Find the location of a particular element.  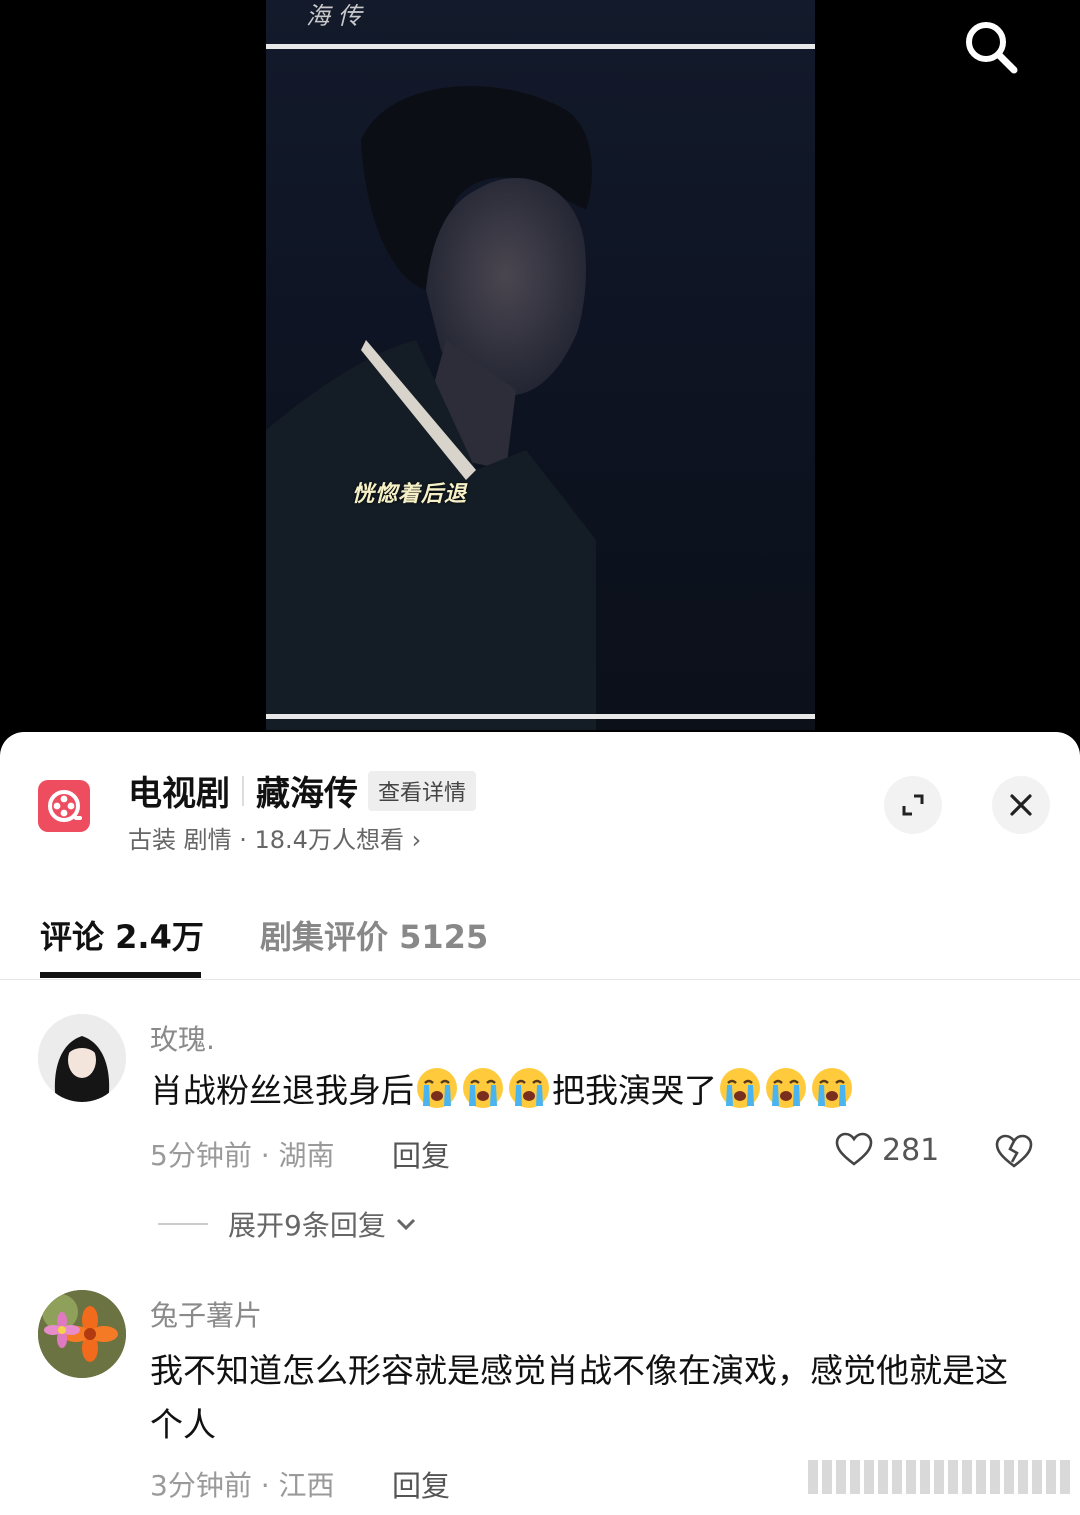

comment-text-part: 肖战粉丝退我身后 is located at coordinates (282, 1090).